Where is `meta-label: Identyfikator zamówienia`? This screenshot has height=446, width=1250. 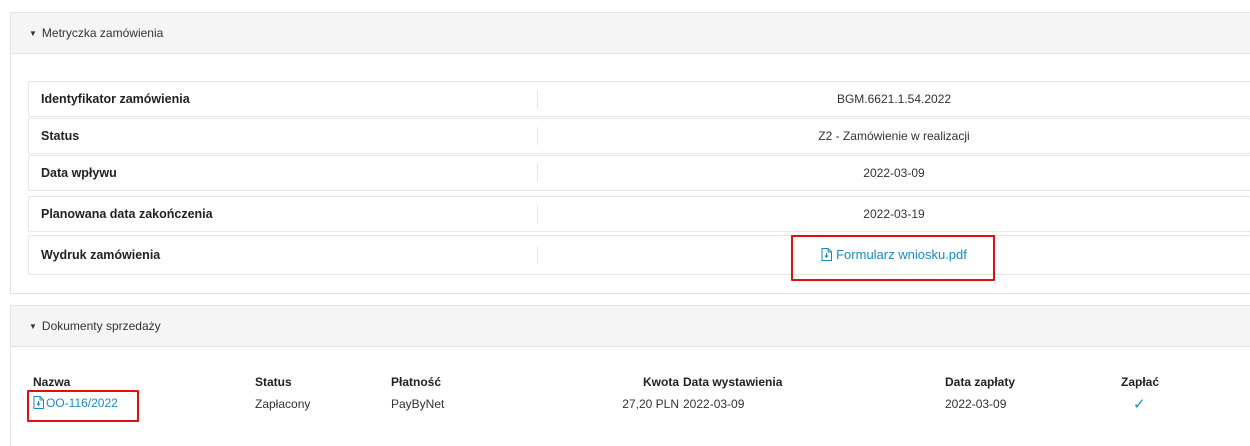 meta-label: Identyfikator zamówienia is located at coordinates (115, 99).